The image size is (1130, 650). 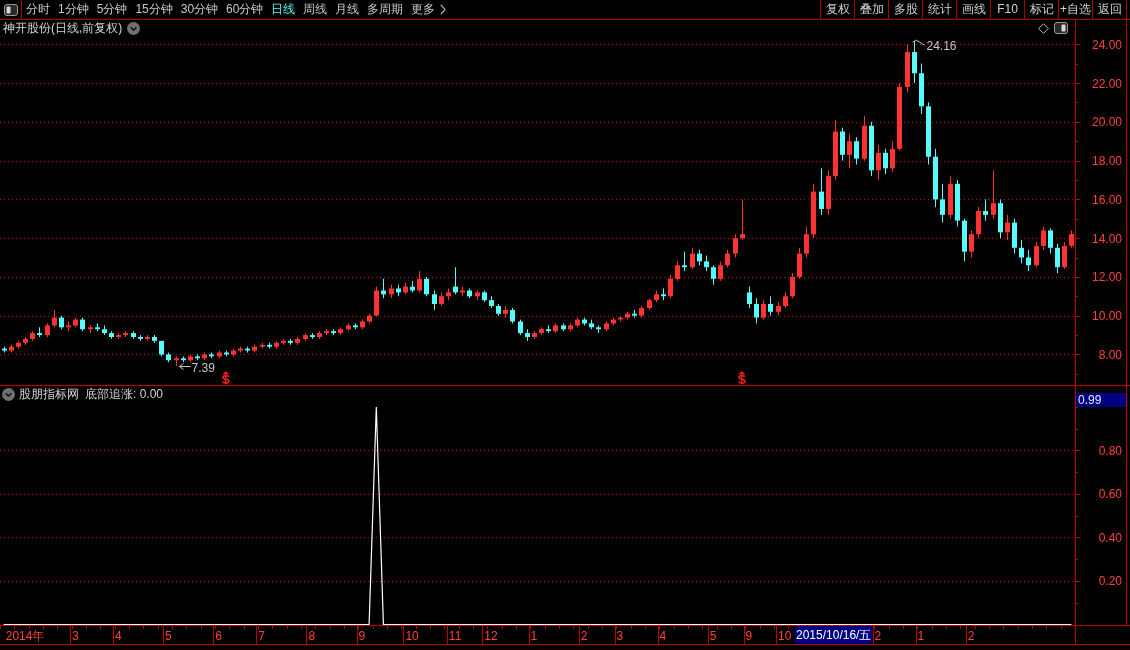 What do you see at coordinates (878, 636) in the screenshot?
I see `axis-label: 2` at bounding box center [878, 636].